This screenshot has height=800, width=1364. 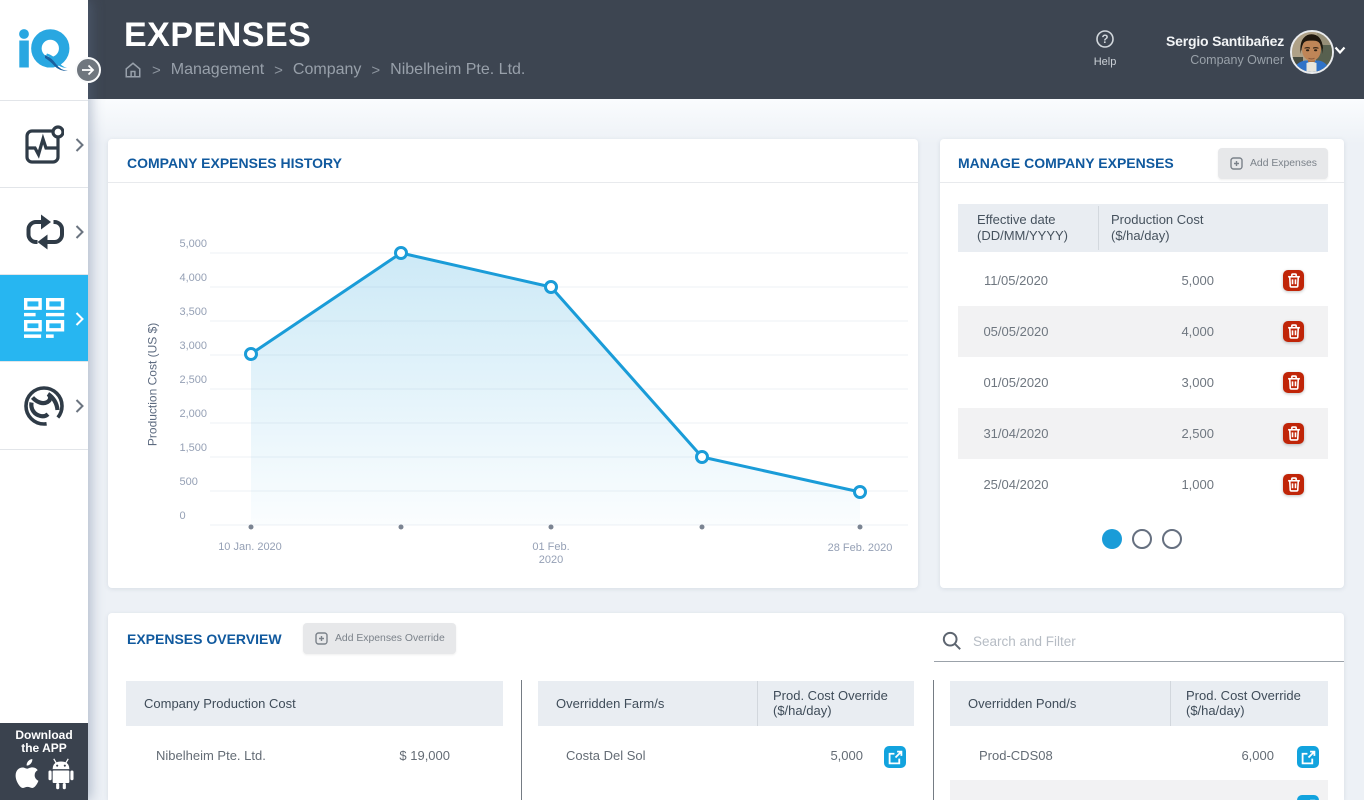 I want to click on svg-text: Production Cost (US $), so click(x=152, y=384).